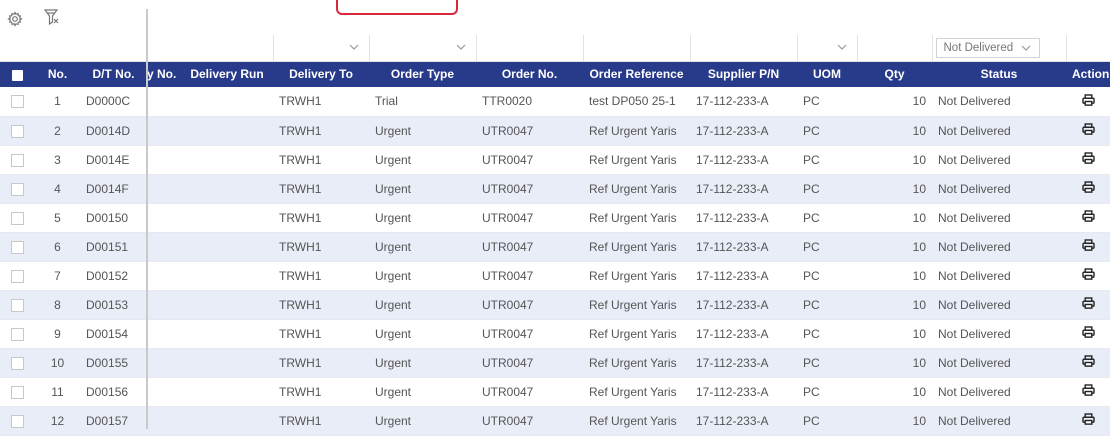  Describe the element at coordinates (529, 74) in the screenshot. I see `col-order-no: Order No.` at that location.